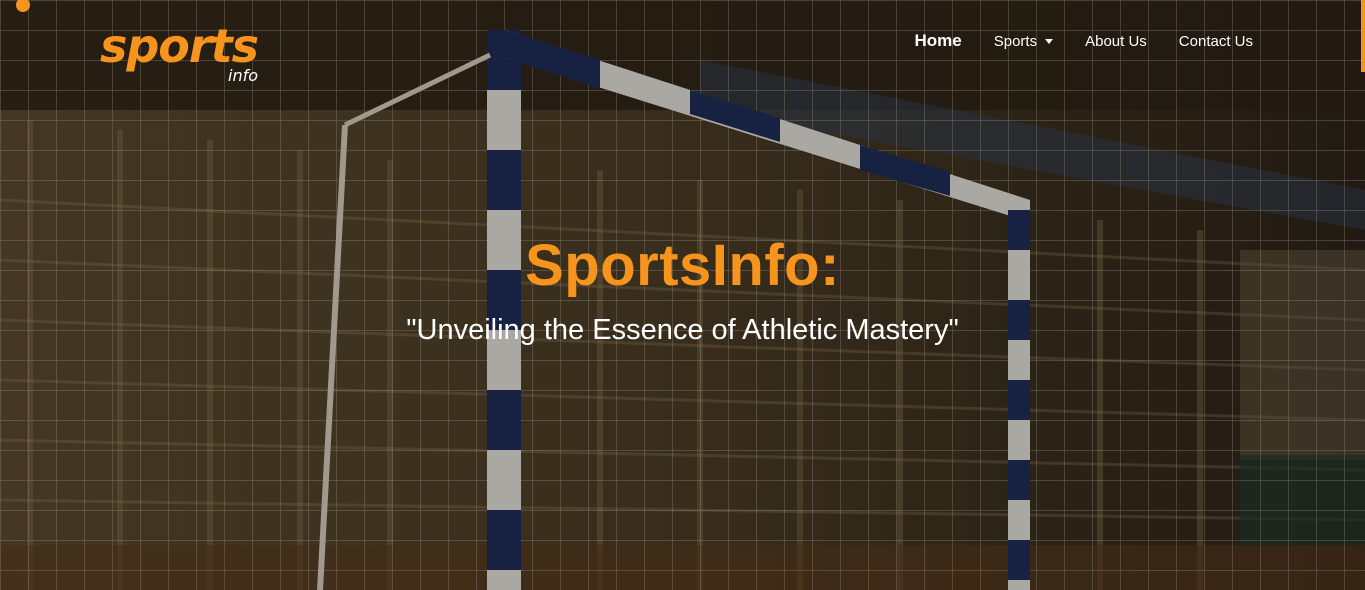 This screenshot has width=1365, height=590. Describe the element at coordinates (1015, 41) in the screenshot. I see `nav-sports-label: Sports` at that location.